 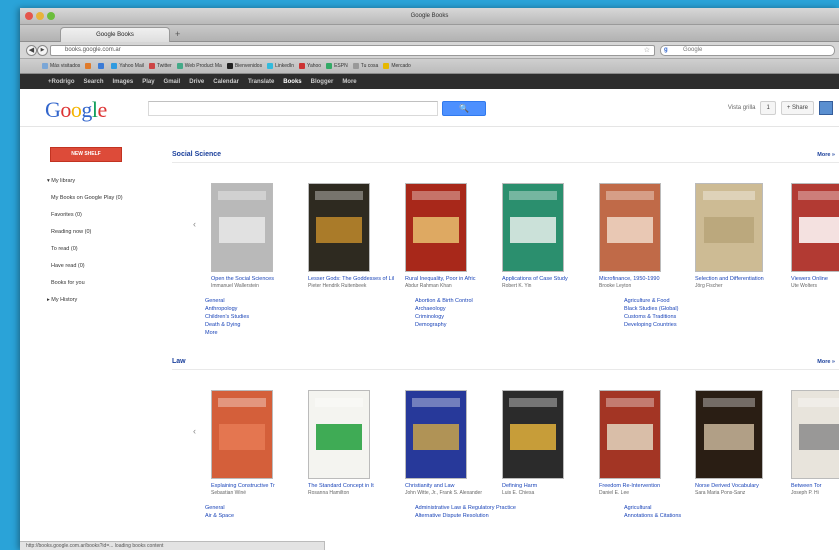 What do you see at coordinates (768, 108) in the screenshot?
I see `page-button: 1` at bounding box center [768, 108].